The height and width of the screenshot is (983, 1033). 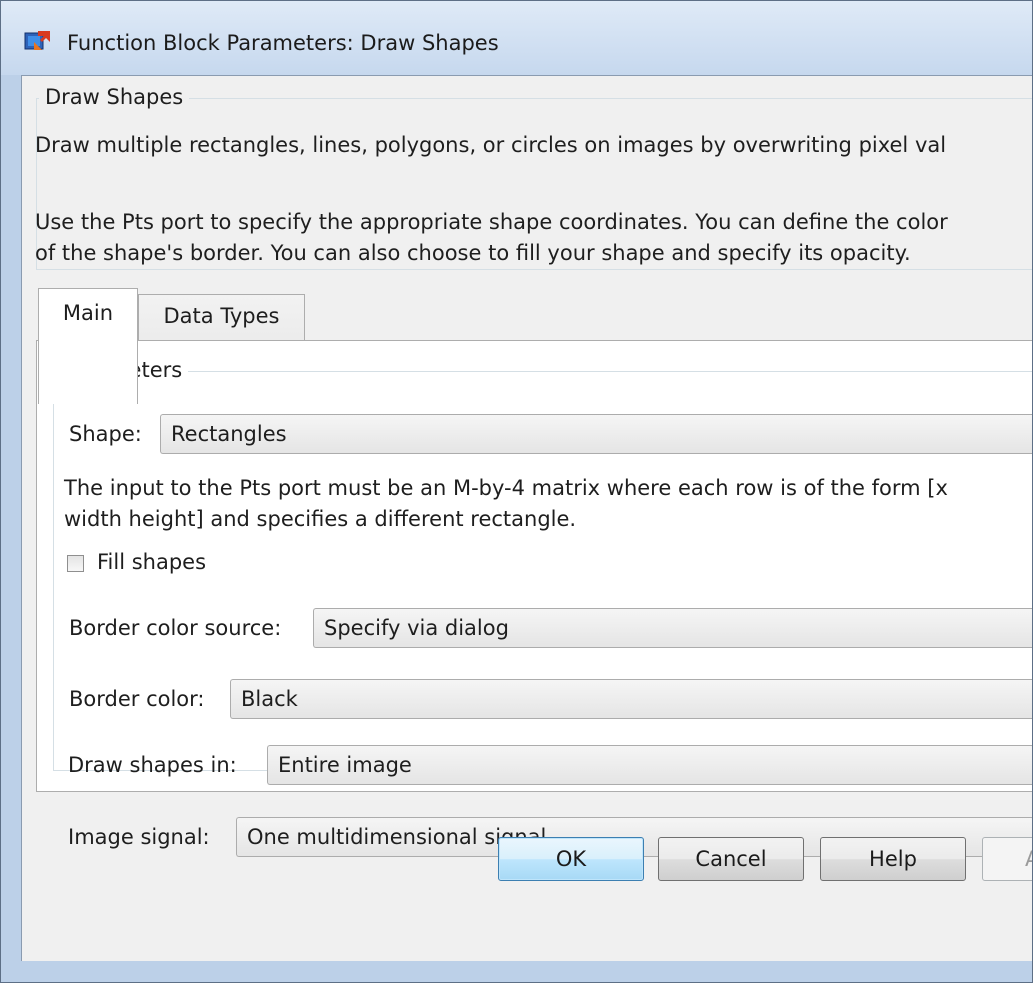 What do you see at coordinates (1007, 859) in the screenshot?
I see `apply-button: A` at bounding box center [1007, 859].